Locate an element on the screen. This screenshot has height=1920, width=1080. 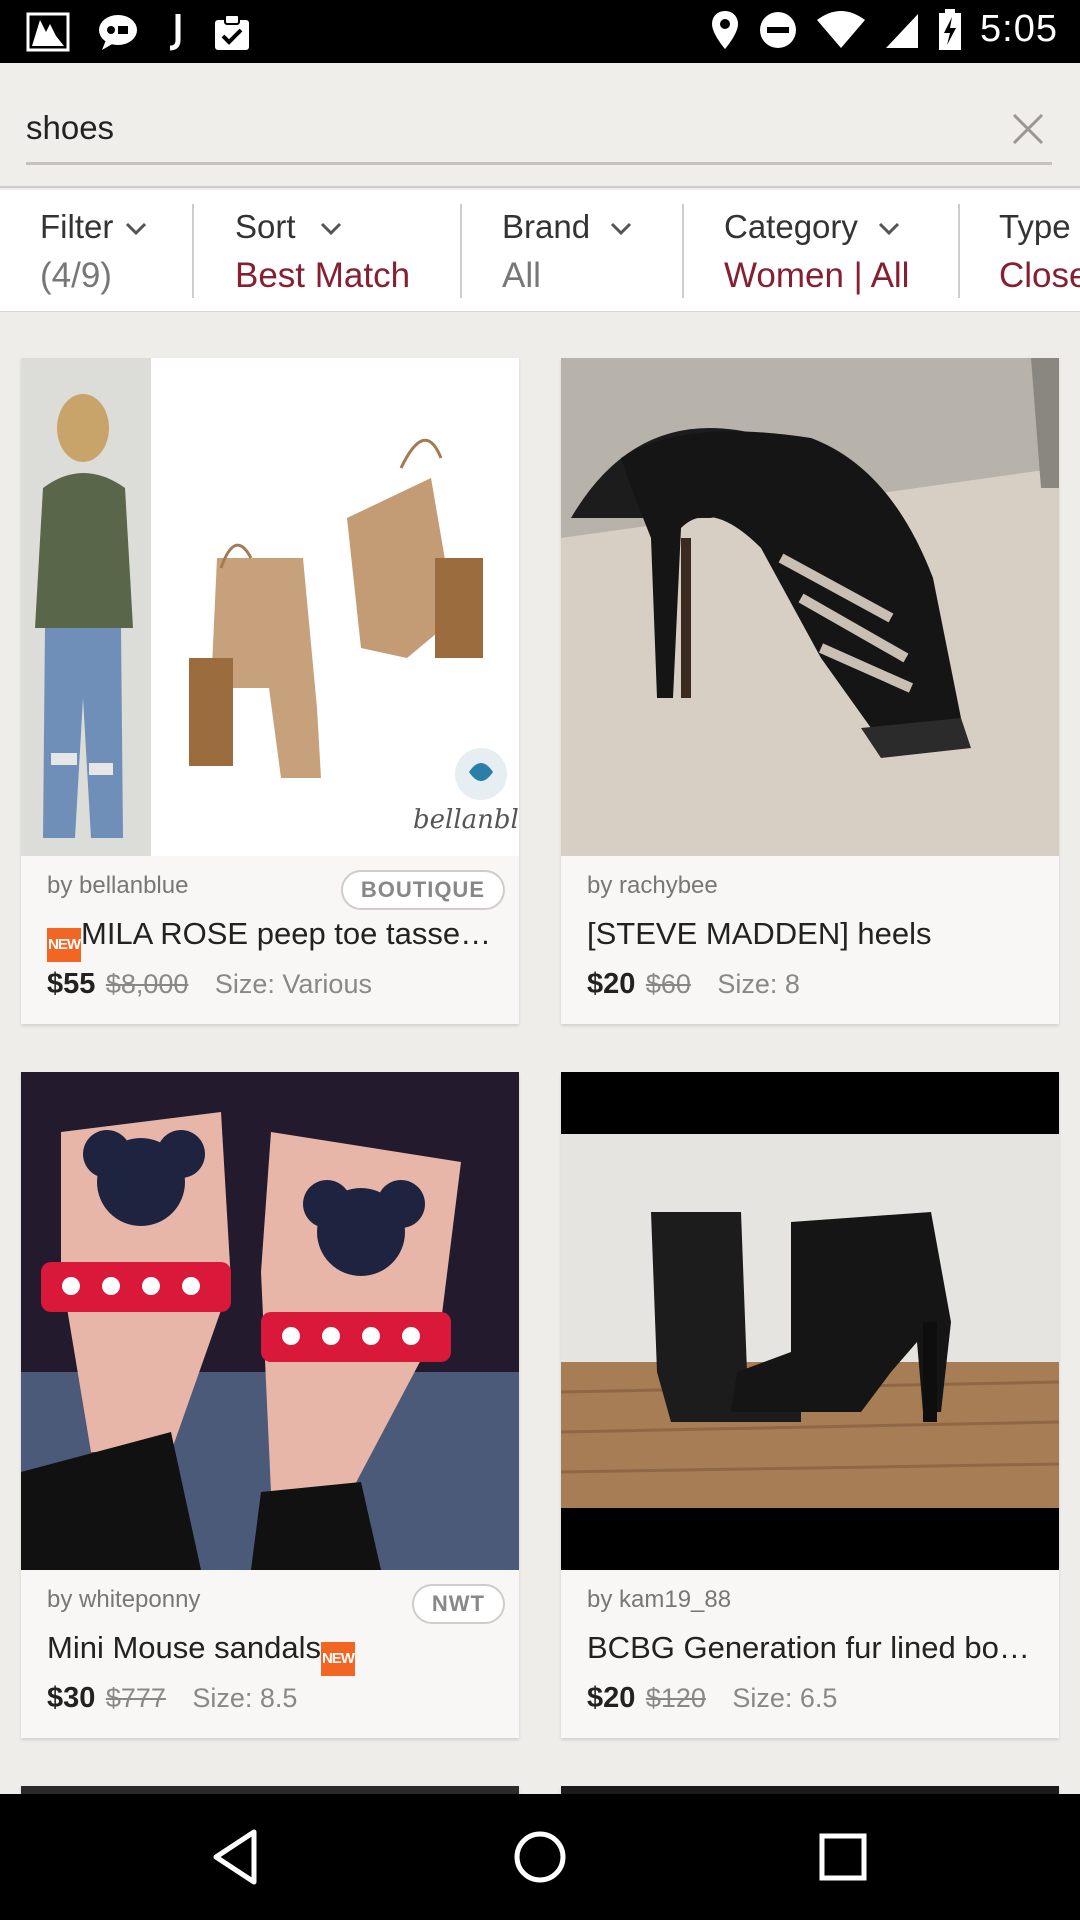
listing-image-sandals is located at coordinates (270, 1321).